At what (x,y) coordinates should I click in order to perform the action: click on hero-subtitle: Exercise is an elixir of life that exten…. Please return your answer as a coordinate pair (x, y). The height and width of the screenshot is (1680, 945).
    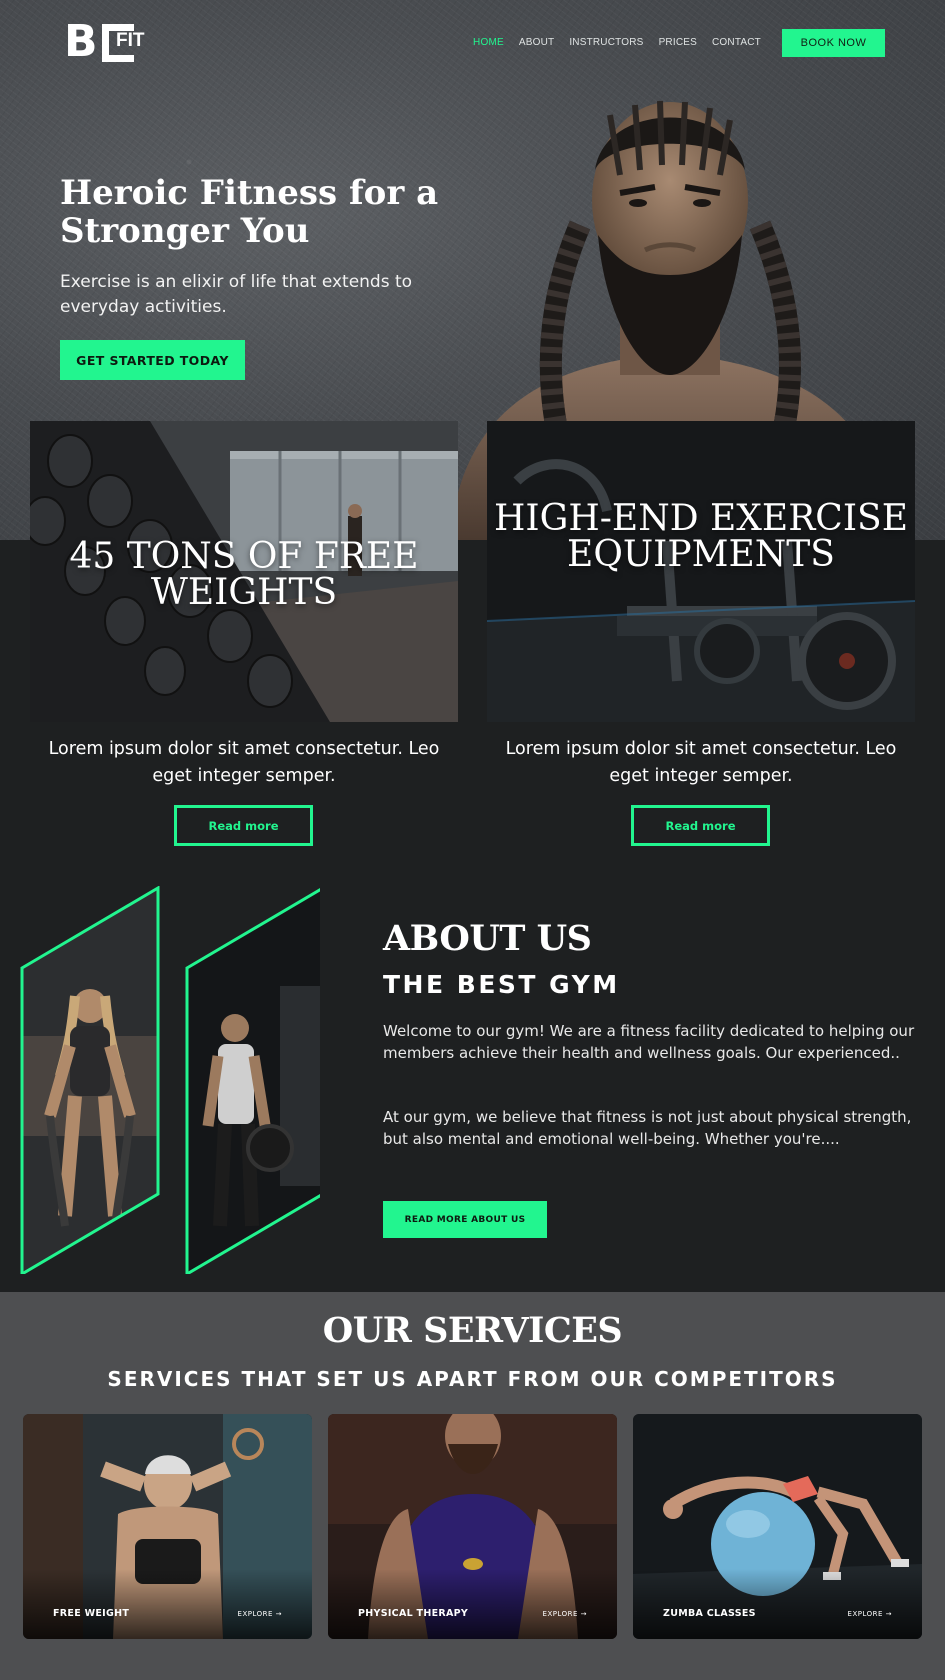
    Looking at the image, I should click on (236, 294).